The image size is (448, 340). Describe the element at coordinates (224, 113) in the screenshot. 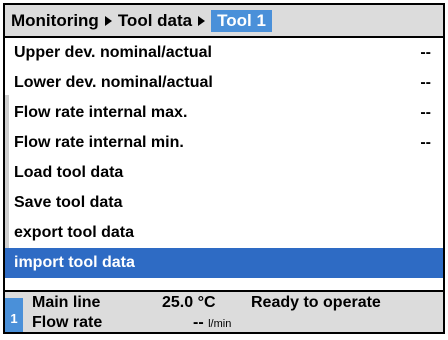

I see `menu-item-flow-rate-max: Flow rate internal max. --` at that location.